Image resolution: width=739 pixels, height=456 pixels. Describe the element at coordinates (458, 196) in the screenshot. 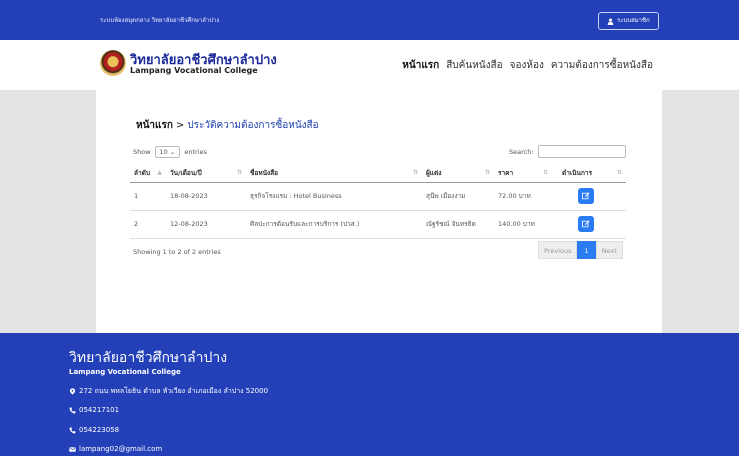

I see `cell-author: สุนีพ เมืองงาม` at that location.